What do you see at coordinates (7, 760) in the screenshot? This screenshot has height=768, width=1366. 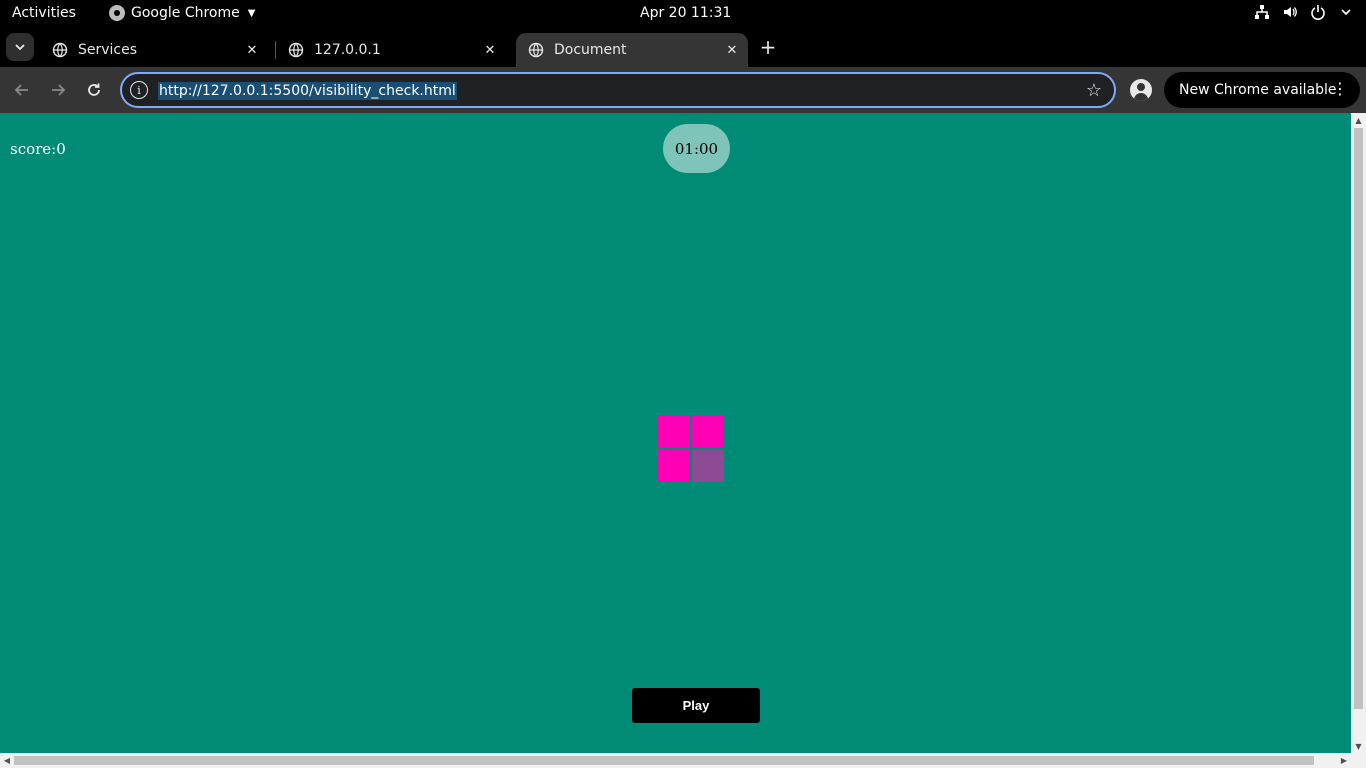 I see `scroll-left-icon: ◀` at bounding box center [7, 760].